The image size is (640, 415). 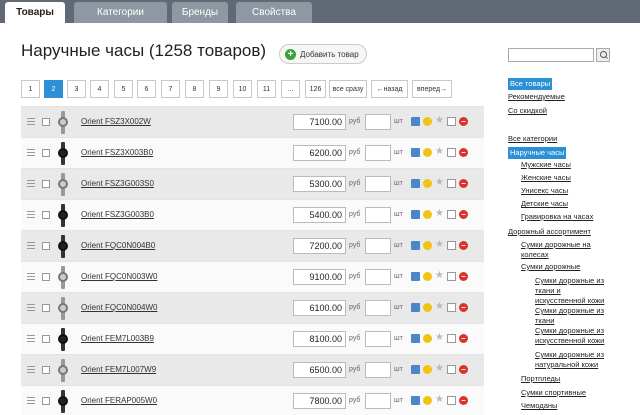 I want to click on tab-properties: Свойства, so click(x=274, y=12).